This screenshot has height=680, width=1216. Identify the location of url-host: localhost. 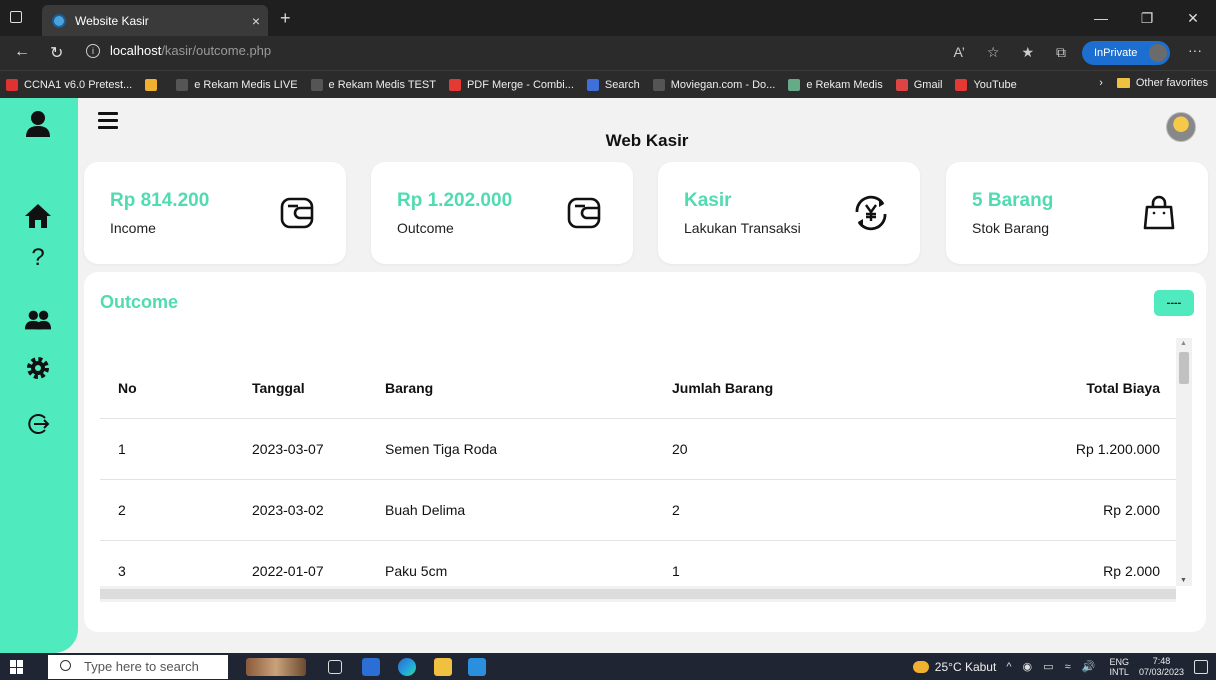
(136, 50).